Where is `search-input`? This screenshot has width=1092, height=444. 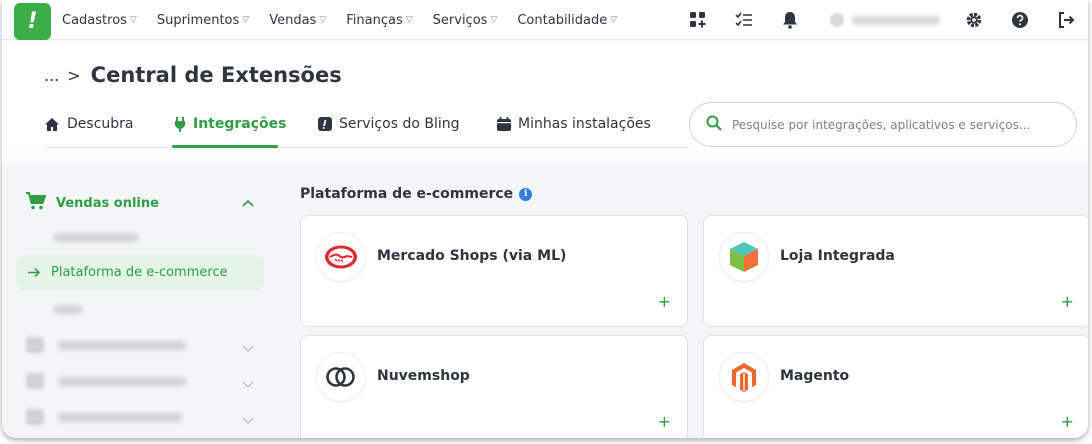
search-input is located at coordinates (897, 124).